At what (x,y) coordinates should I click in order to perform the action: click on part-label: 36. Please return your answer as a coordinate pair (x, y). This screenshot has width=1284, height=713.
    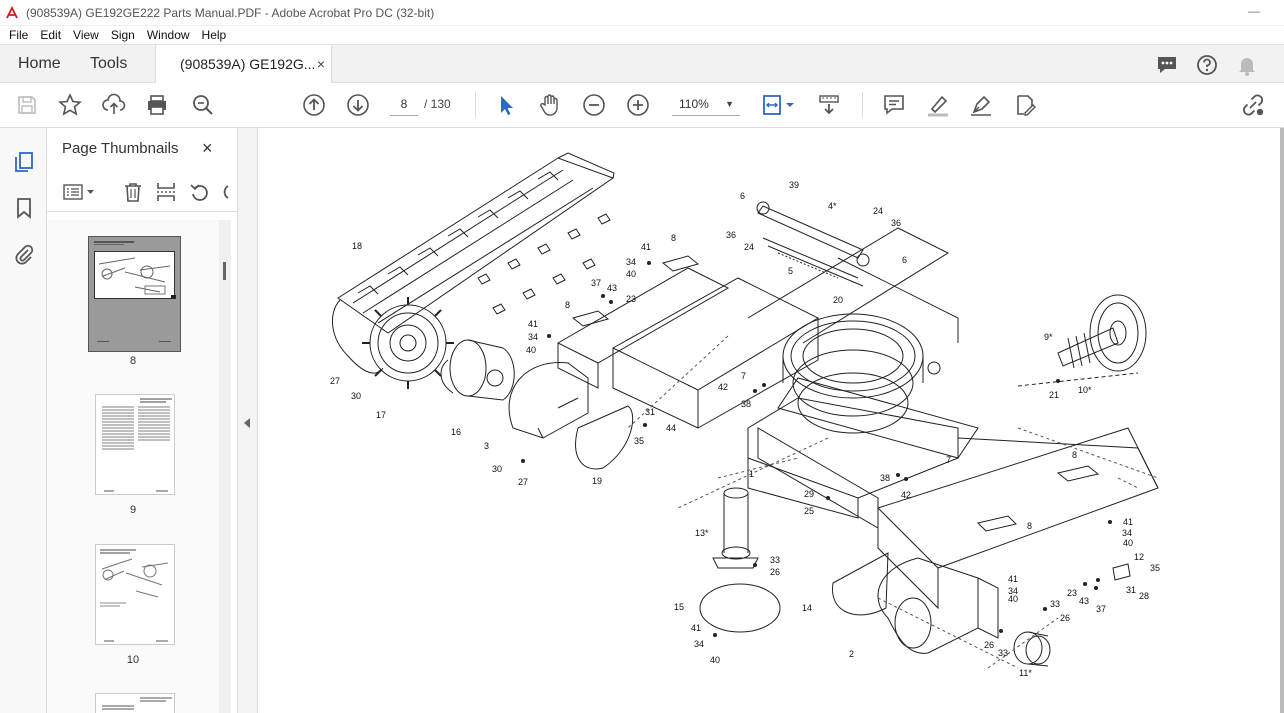
    Looking at the image, I should click on (896, 223).